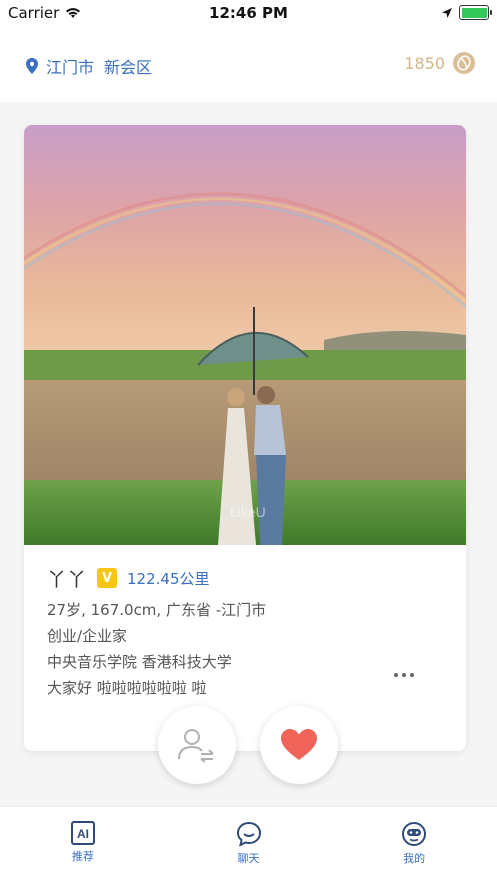 This screenshot has height=883, width=497. I want to click on location-selector: 江门市 新会区, so click(89, 66).